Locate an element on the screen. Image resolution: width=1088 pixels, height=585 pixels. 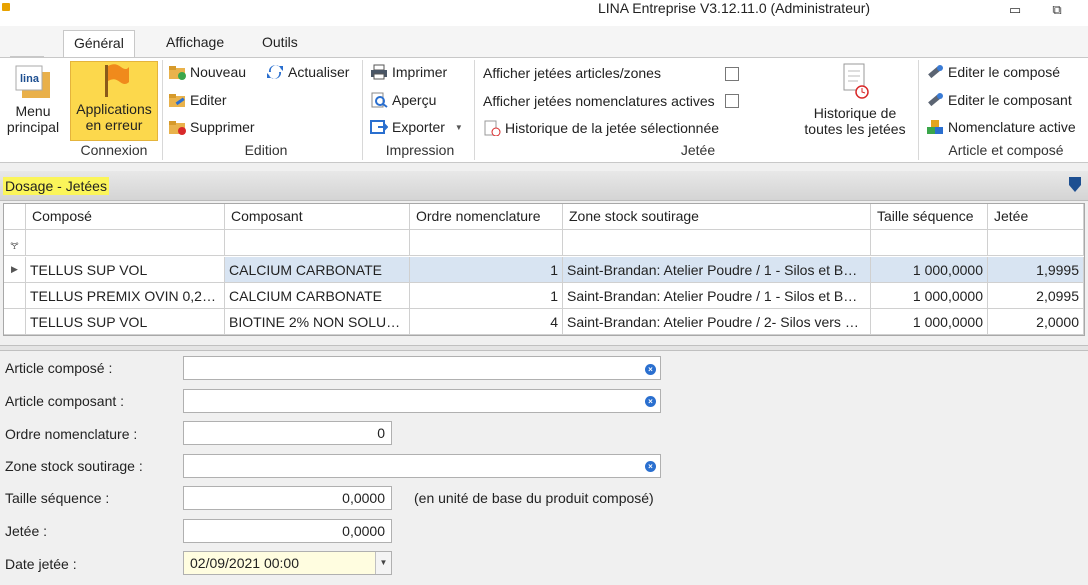
applications-en-erreur-button: Applications en erreur is located at coordinates (114, 101).